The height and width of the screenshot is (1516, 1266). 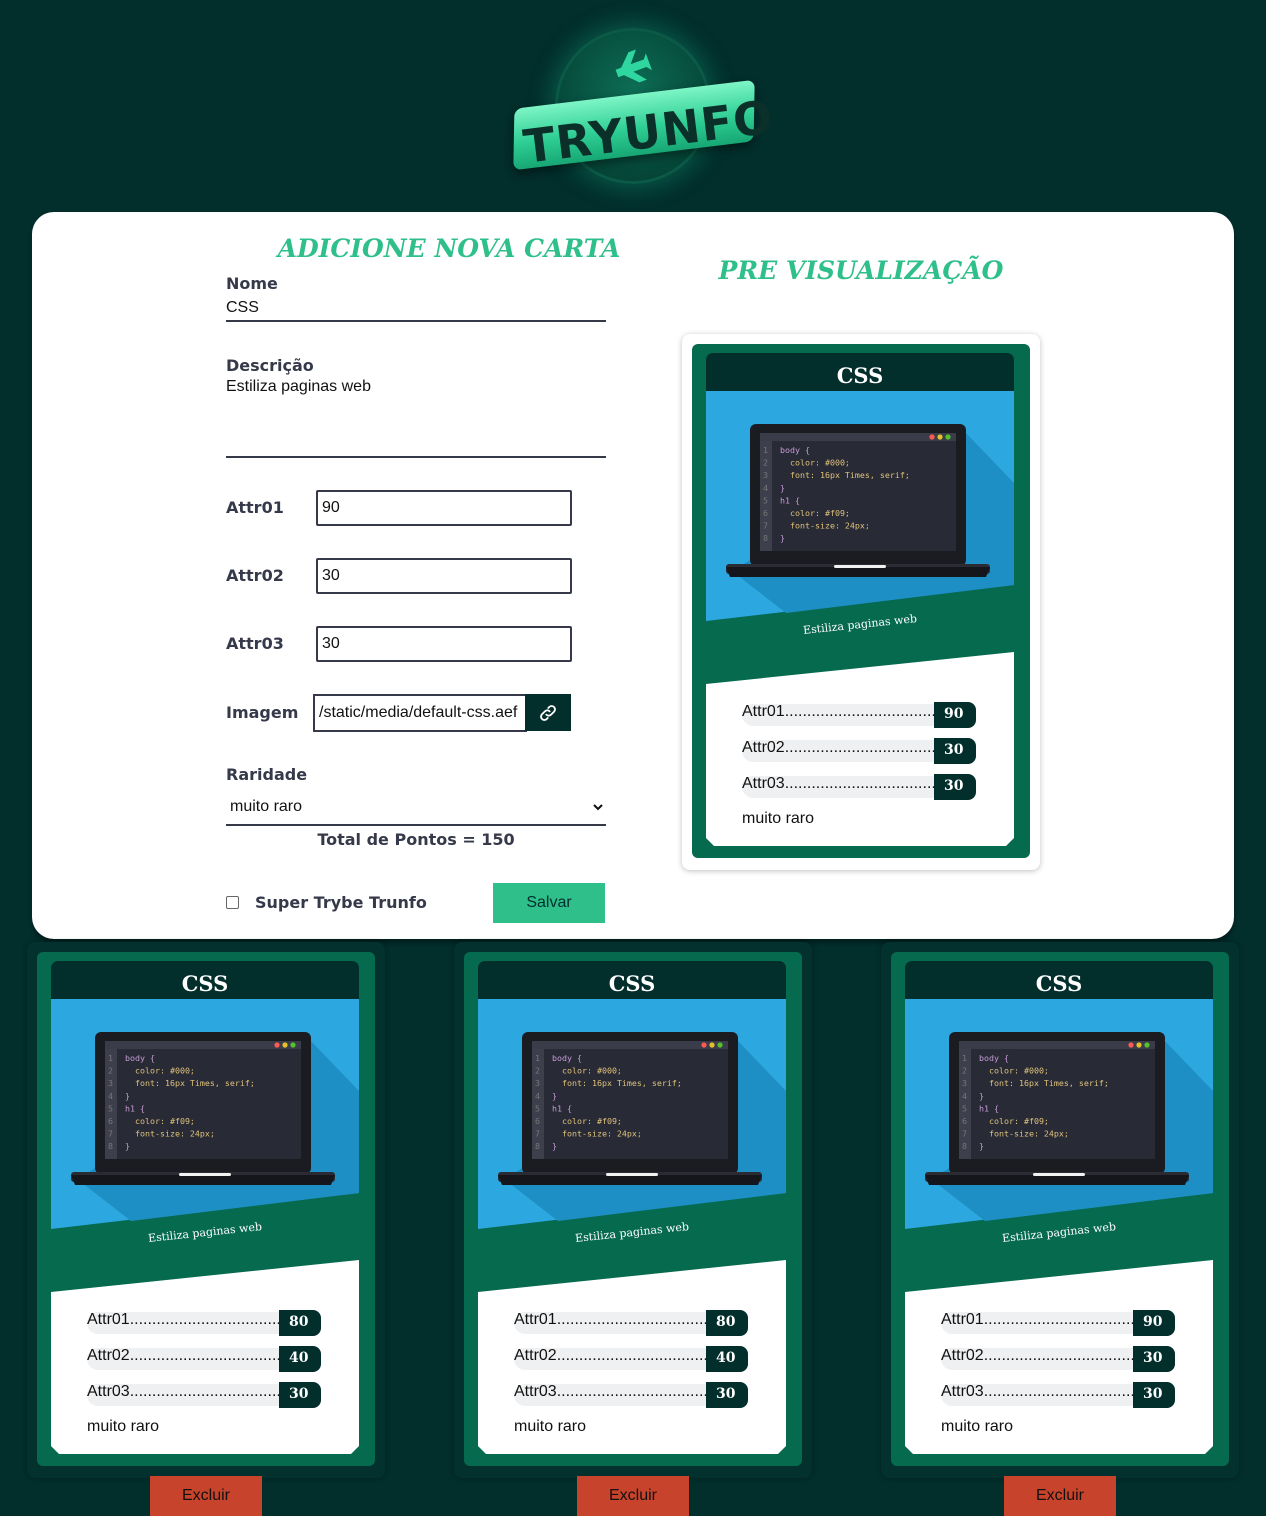 I want to click on description-label: Descrição, so click(x=270, y=365).